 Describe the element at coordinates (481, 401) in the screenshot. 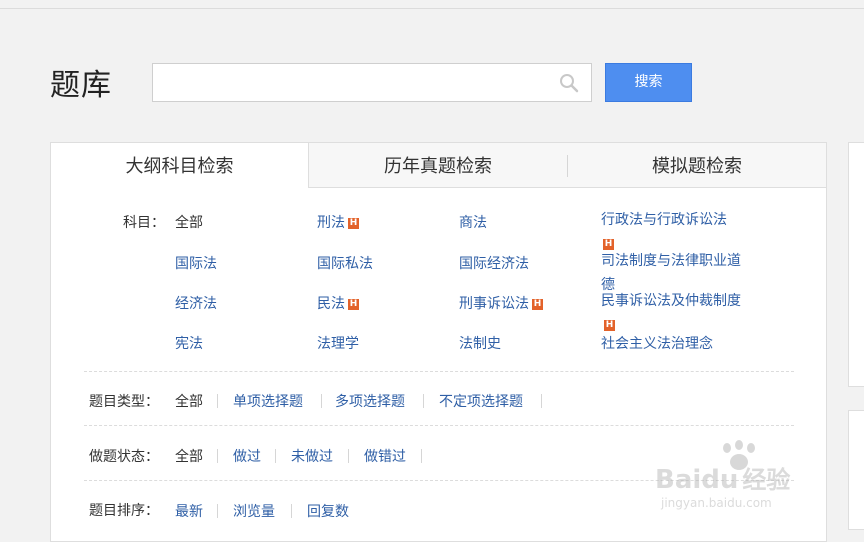

I see `question-type-indefinite: 不定项选择题` at that location.